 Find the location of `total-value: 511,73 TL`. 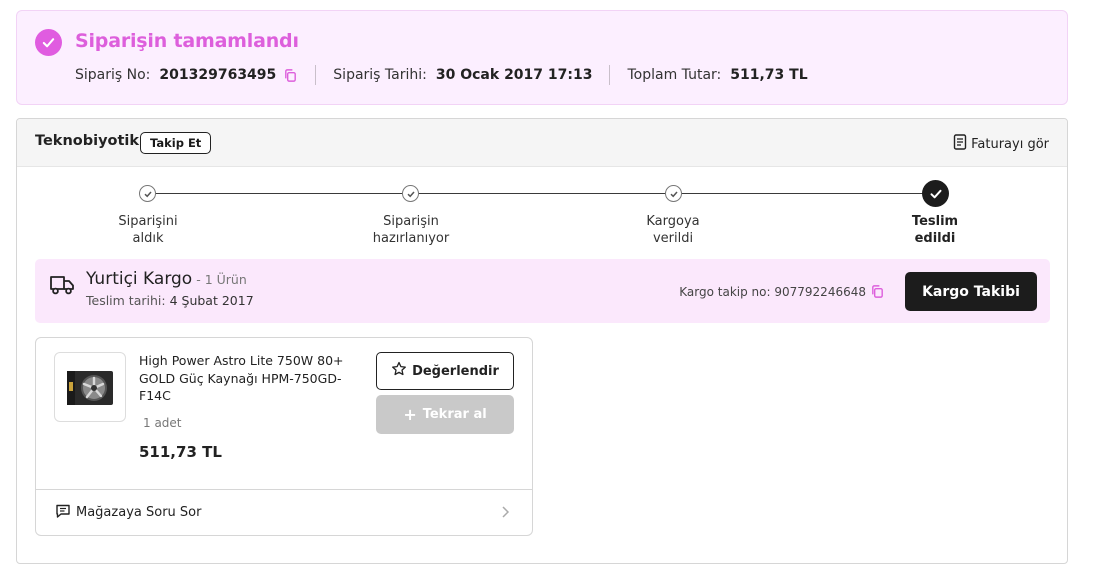

total-value: 511,73 TL is located at coordinates (769, 75).